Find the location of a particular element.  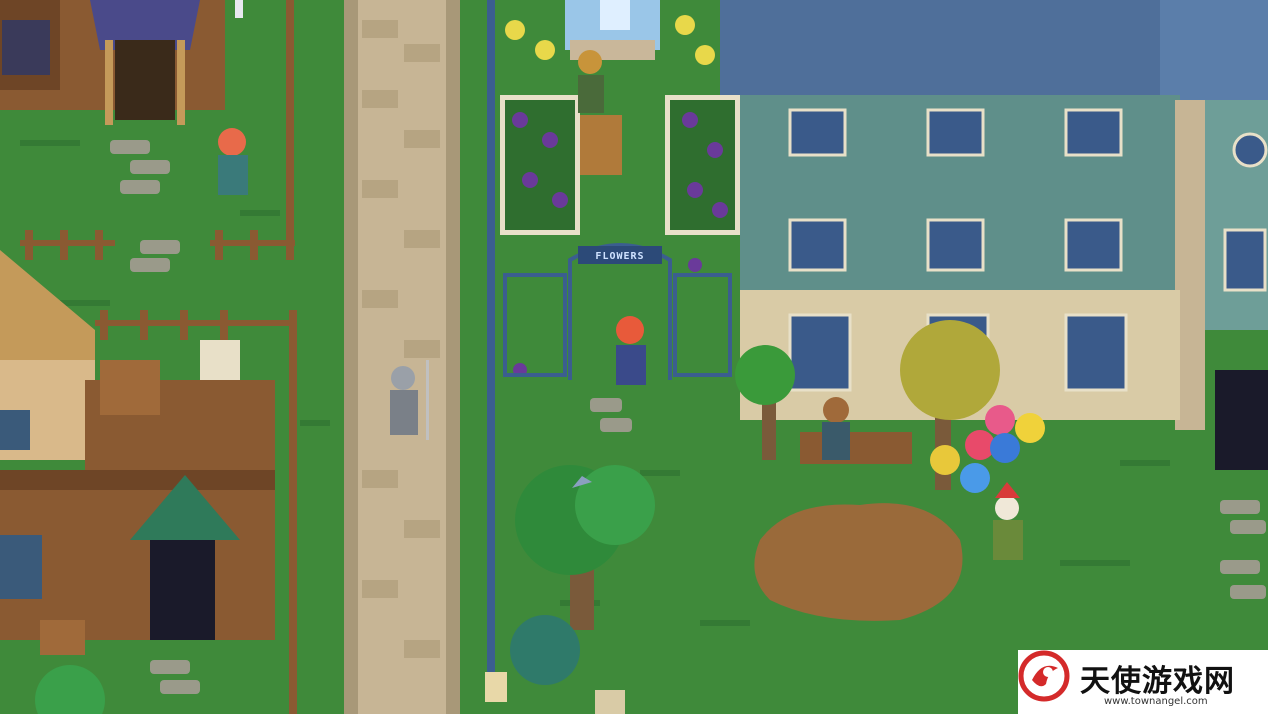

site-watermark: 天使游戏网 www.townangel.com is located at coordinates (1143, 682).